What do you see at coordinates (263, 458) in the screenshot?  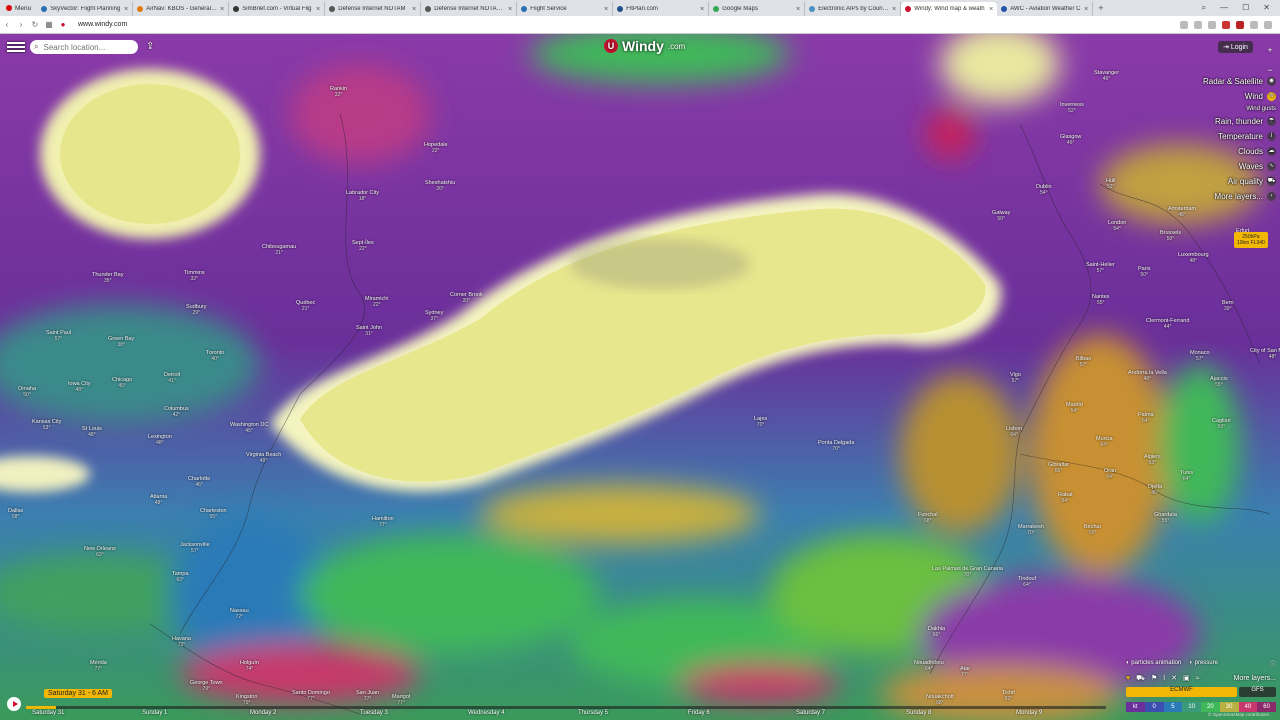 I see `city-label: Virginia Beach 49°` at bounding box center [263, 458].